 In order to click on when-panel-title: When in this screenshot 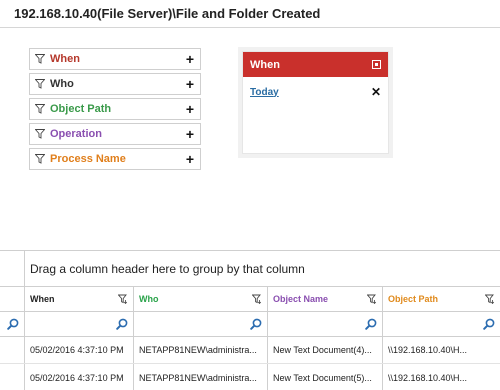, I will do `click(265, 64)`.